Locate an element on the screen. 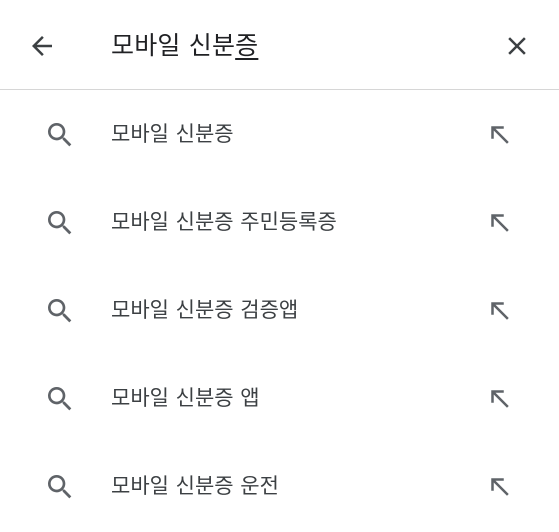  search-input: 모바일 신분증 is located at coordinates (184, 46).